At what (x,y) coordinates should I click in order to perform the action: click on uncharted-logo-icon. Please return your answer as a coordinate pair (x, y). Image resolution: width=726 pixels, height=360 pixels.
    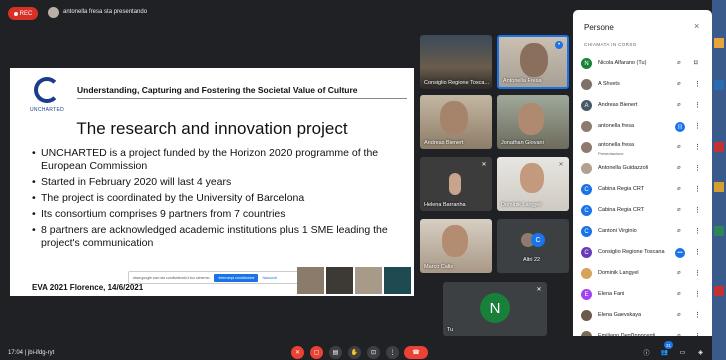
    Looking at the image, I should click on (47, 90).